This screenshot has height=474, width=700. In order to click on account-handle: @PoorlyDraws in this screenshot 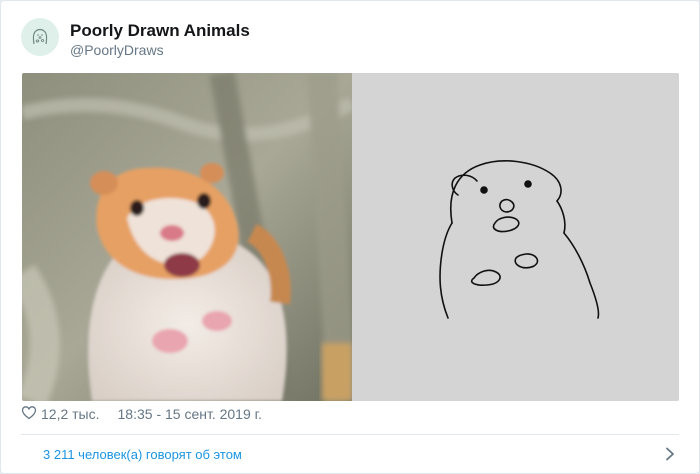, I will do `click(117, 50)`.